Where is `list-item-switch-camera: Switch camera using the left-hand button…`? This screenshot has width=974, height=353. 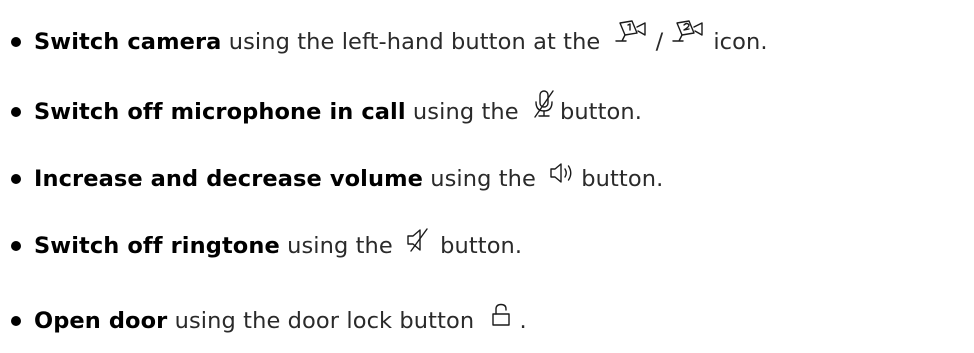
list-item-switch-camera: Switch camera using the left-hand button… is located at coordinates (384, 40).